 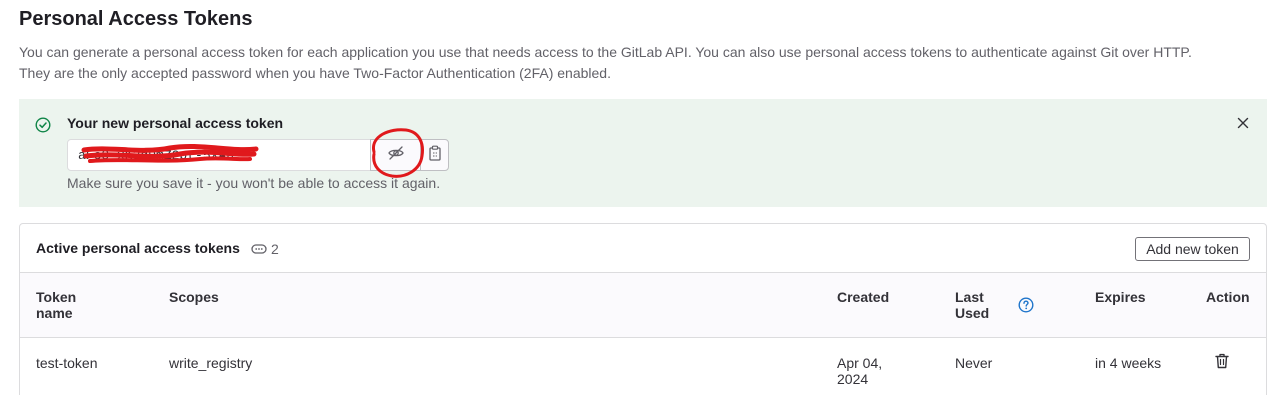 What do you see at coordinates (1120, 297) in the screenshot?
I see `column-expires: Expires` at bounding box center [1120, 297].